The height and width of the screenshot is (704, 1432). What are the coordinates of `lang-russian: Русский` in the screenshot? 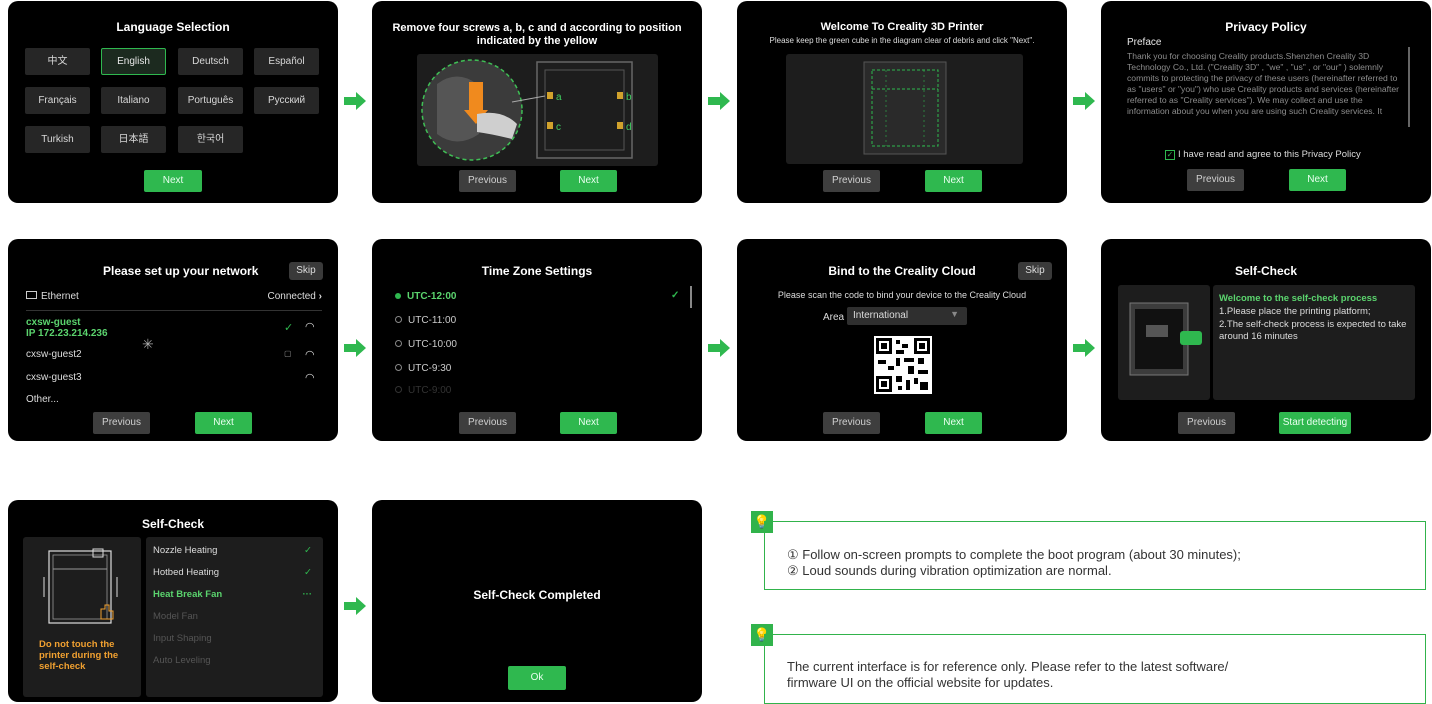 It's located at (286, 100).